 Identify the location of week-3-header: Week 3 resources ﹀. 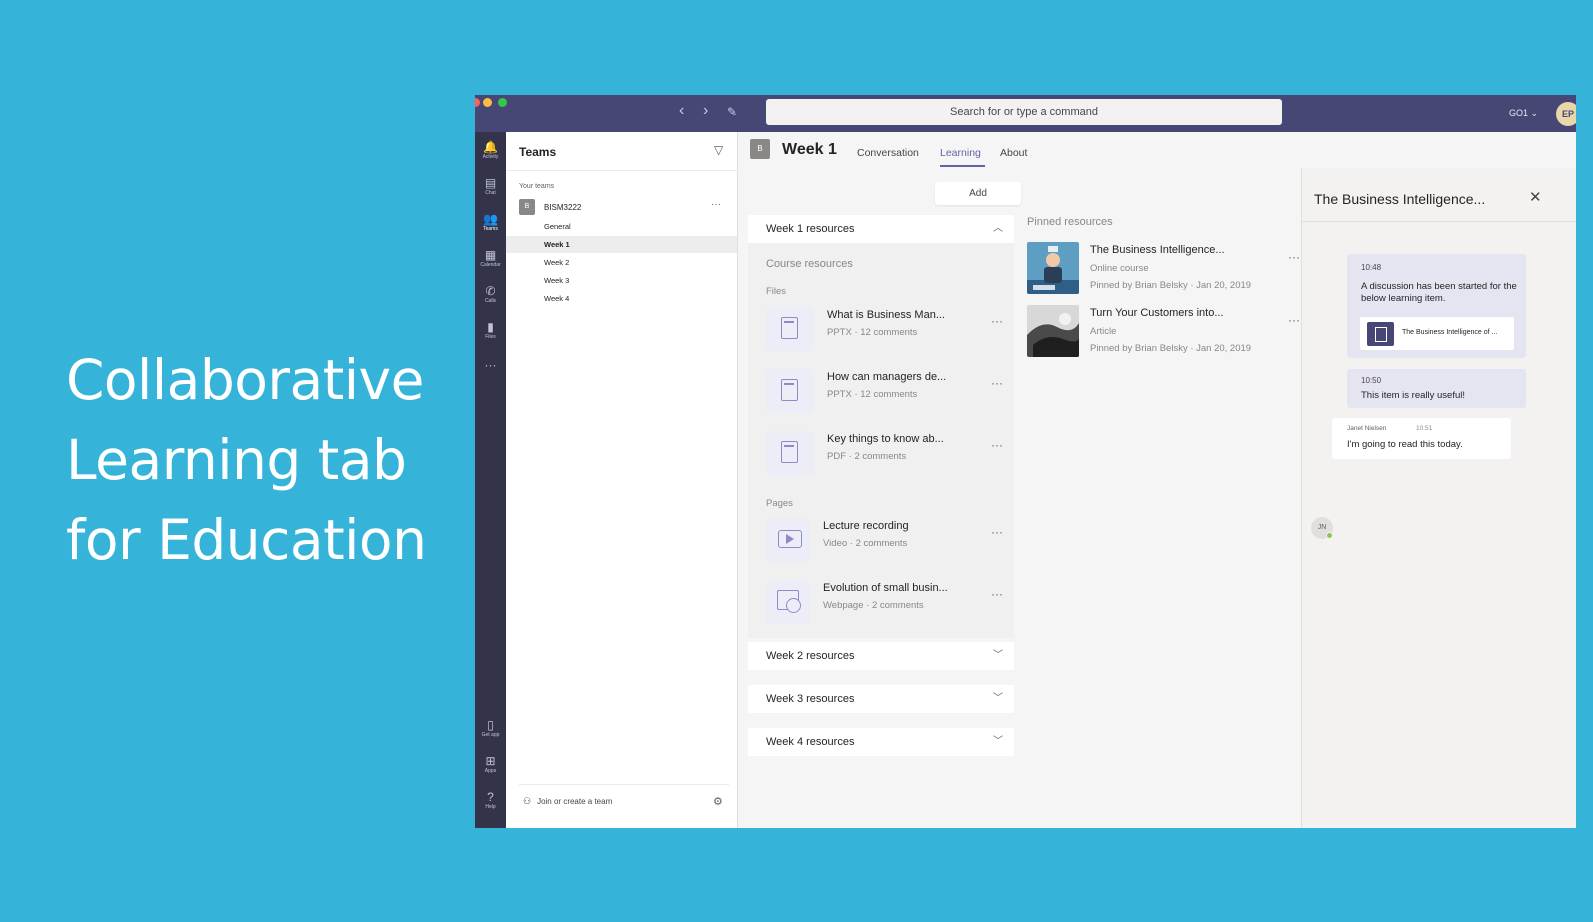
(881, 699).